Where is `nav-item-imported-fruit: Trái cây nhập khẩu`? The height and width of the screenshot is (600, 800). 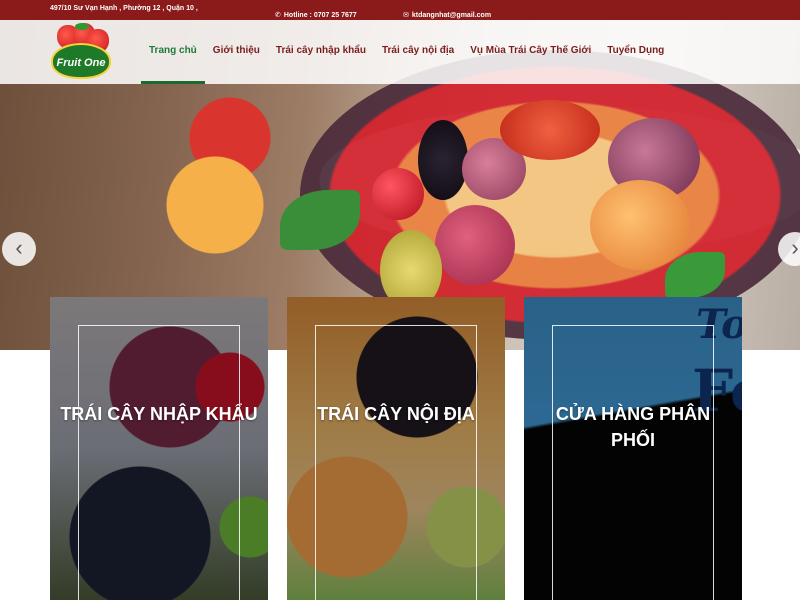
nav-item-imported-fruit: Trái cây nhập khẩu is located at coordinates (321, 52).